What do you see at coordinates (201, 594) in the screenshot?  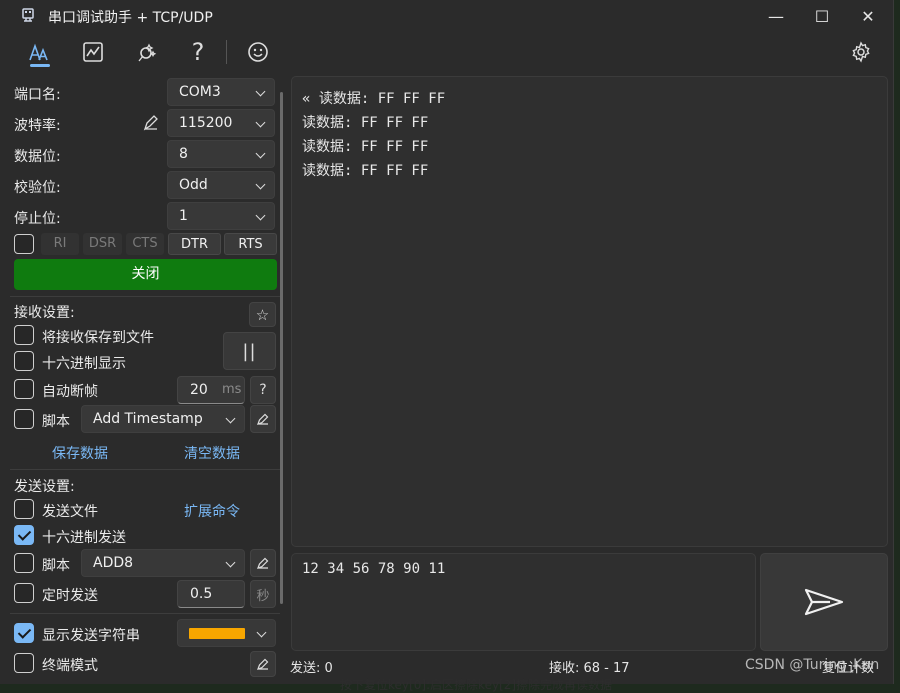 I see `timed-send-value: 0.5` at bounding box center [201, 594].